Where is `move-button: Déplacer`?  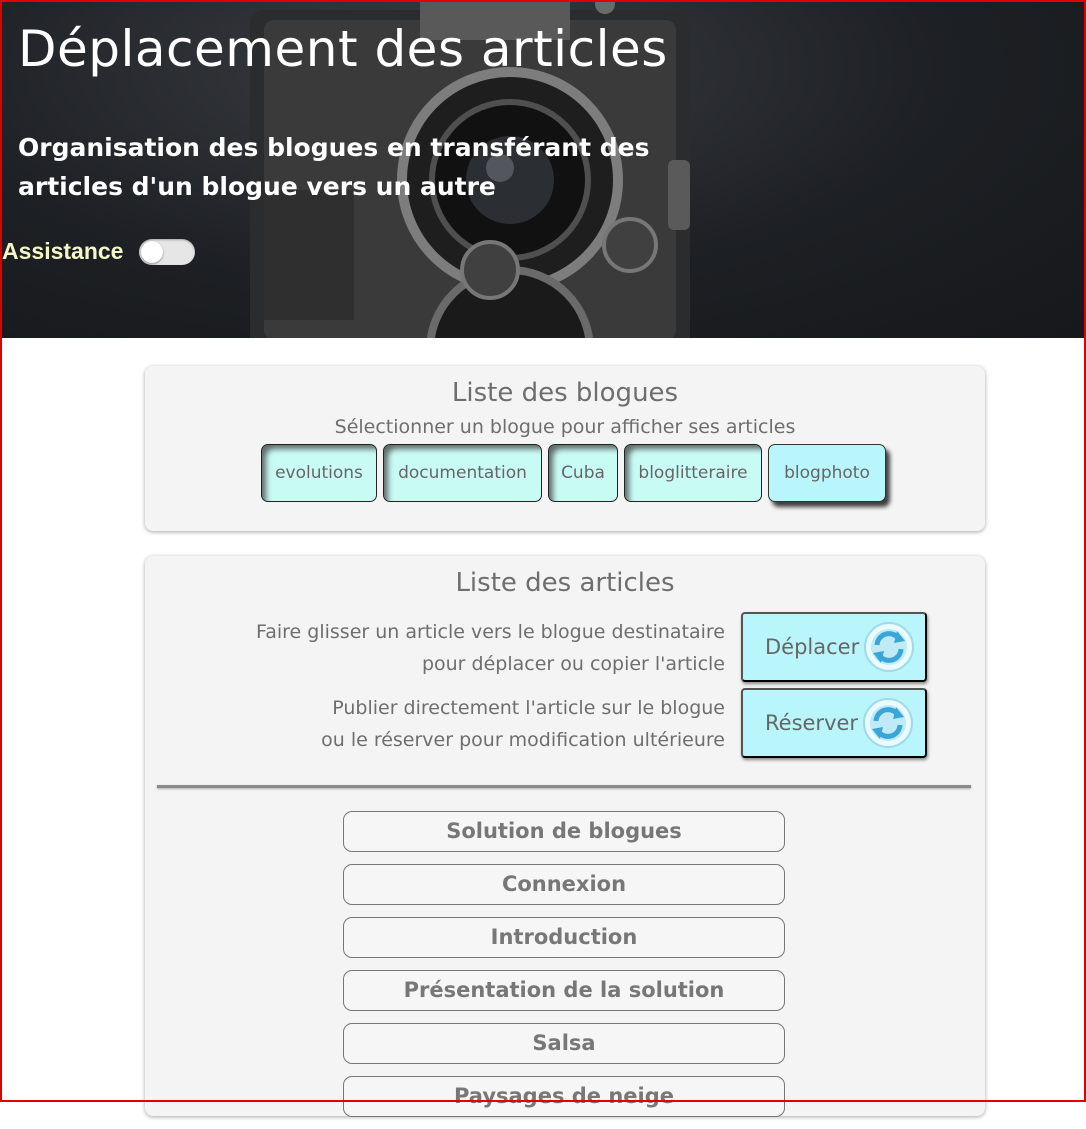 move-button: Déplacer is located at coordinates (834, 647).